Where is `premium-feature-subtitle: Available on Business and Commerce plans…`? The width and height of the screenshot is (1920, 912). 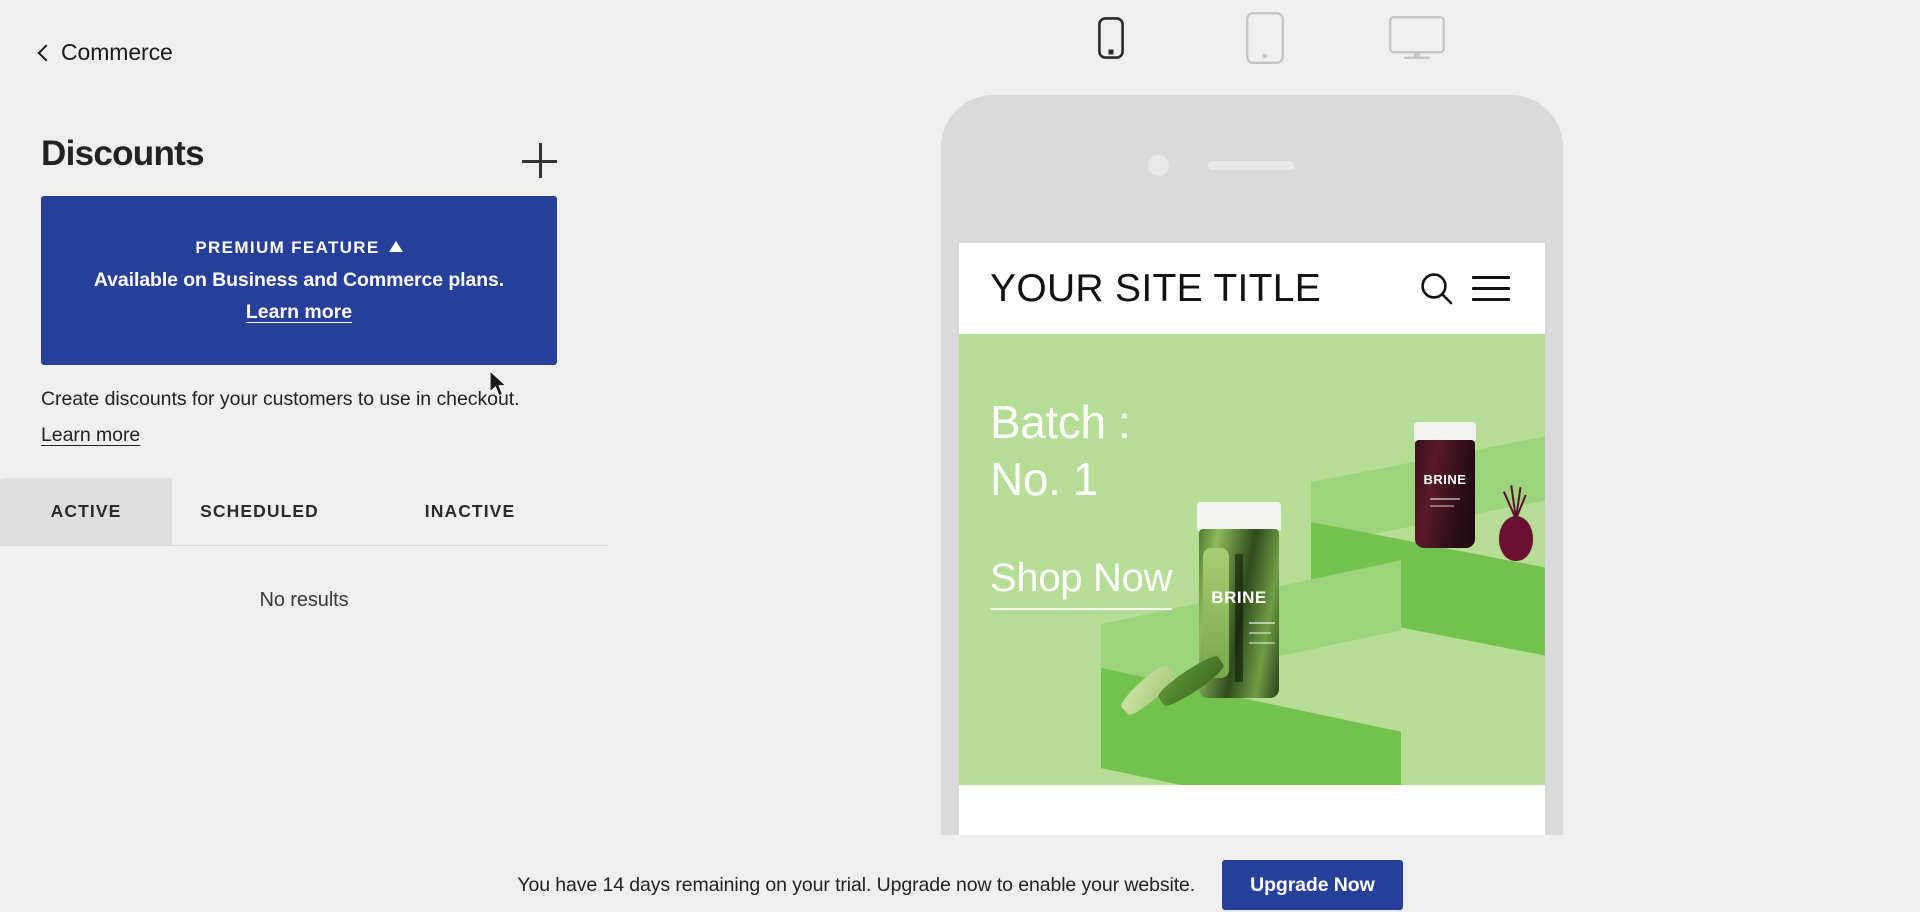
premium-feature-subtitle: Available on Business and Commerce plans… is located at coordinates (299, 279).